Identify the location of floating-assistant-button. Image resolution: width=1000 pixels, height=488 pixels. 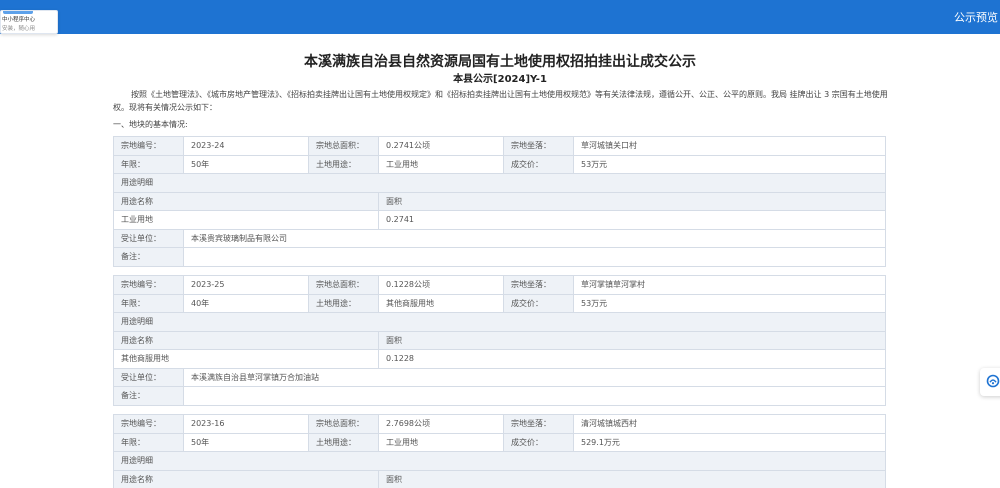
(990, 382).